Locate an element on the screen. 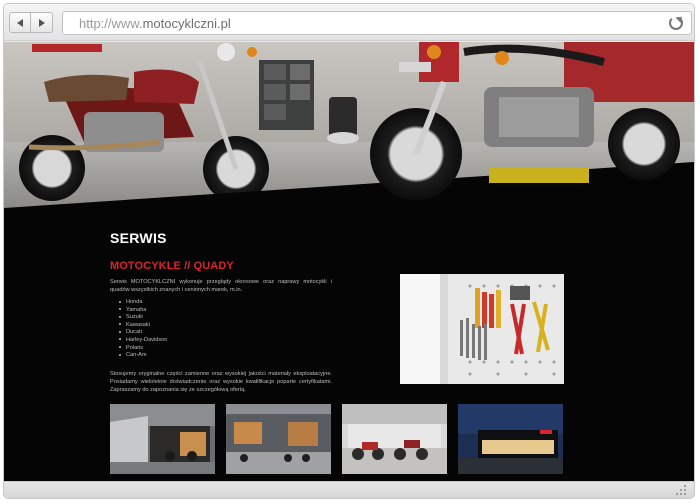 The image size is (700, 504). browser-toolbar: http://www. motocyklczni.pl is located at coordinates (349, 22).